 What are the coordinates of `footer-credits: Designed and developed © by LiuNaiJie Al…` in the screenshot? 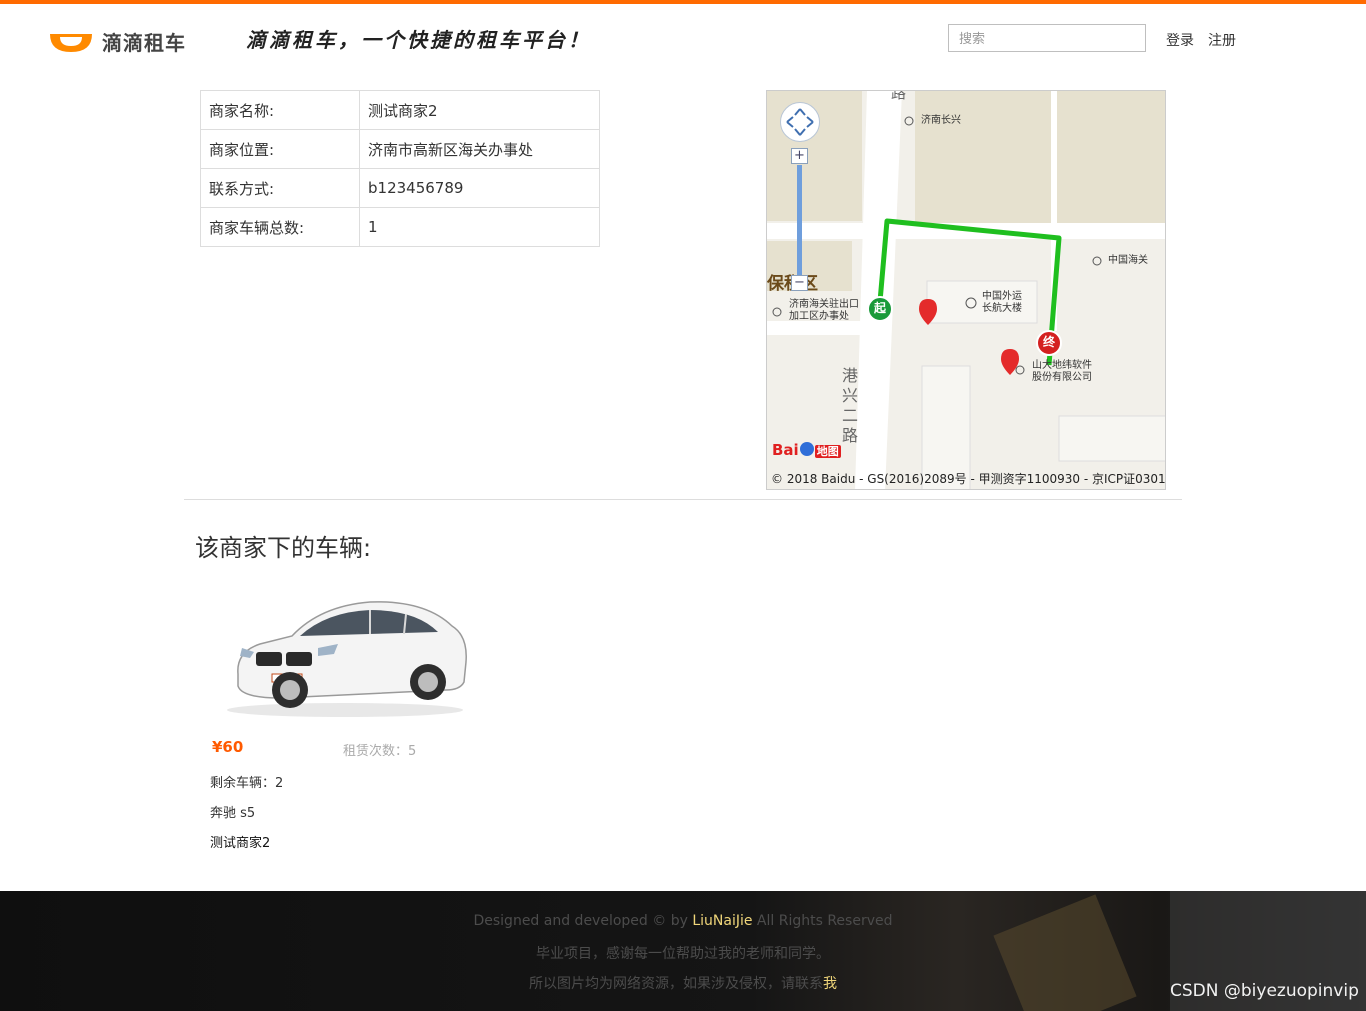 It's located at (683, 921).